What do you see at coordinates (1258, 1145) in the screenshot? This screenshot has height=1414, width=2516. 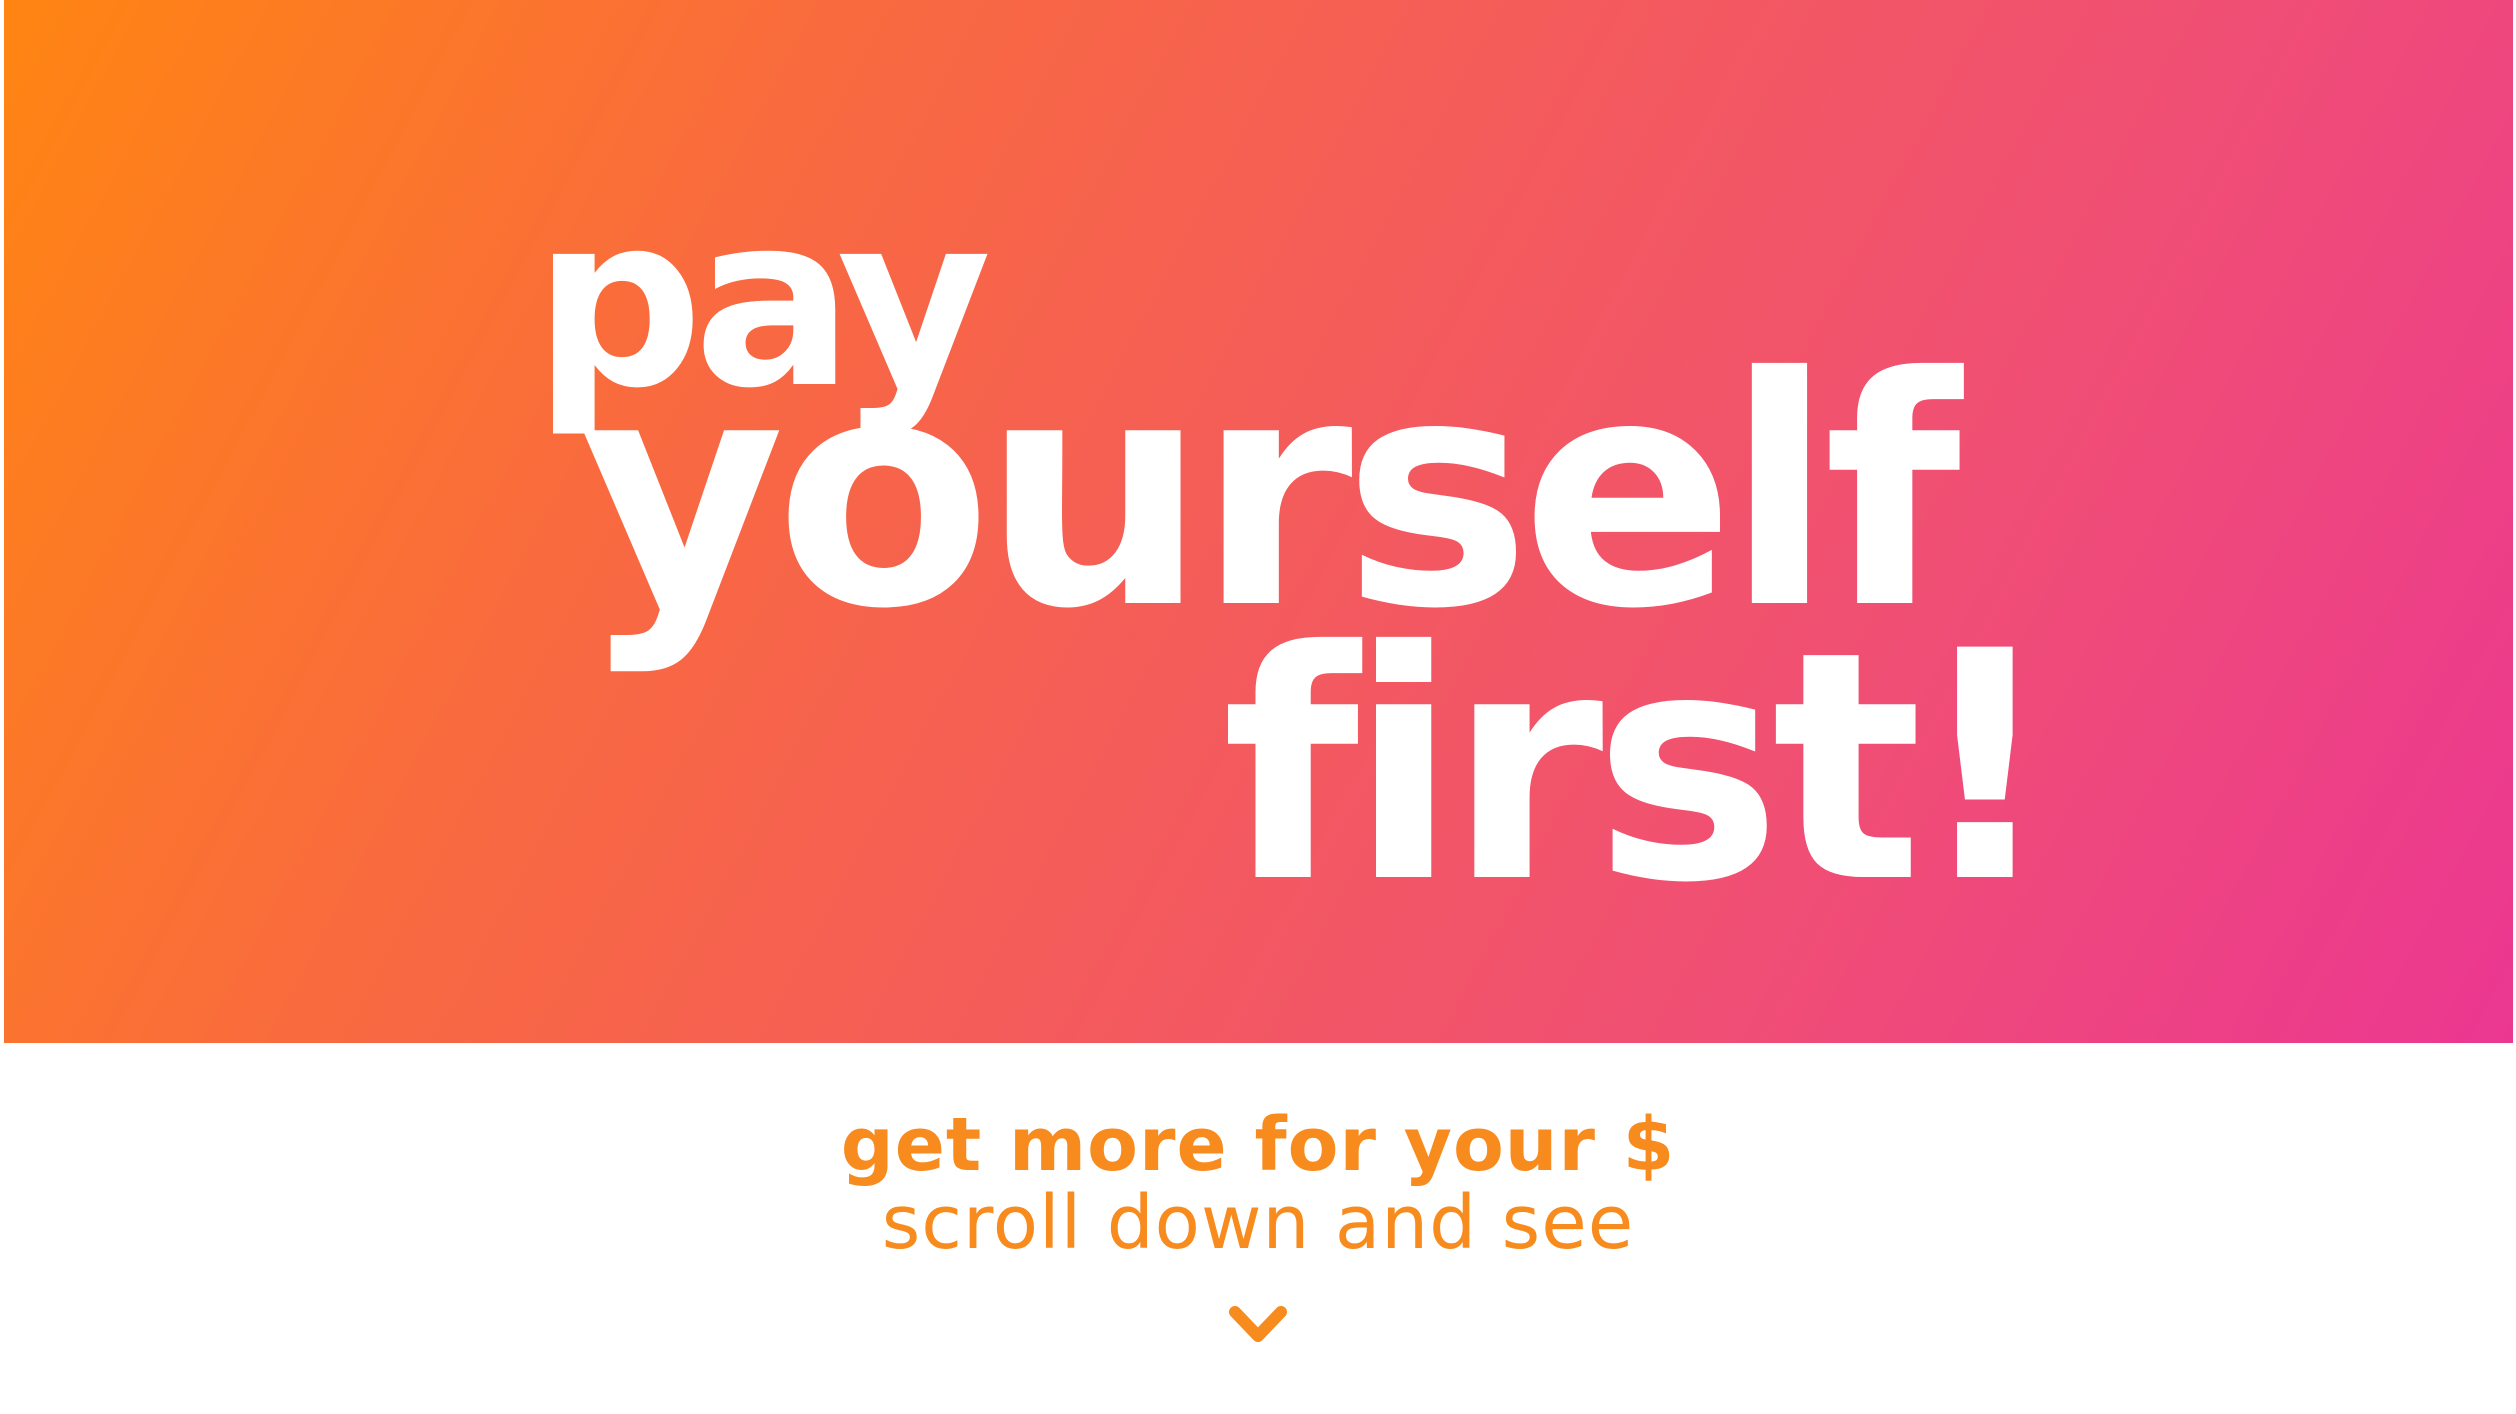 I see `tagline-strong: get more for your $` at bounding box center [1258, 1145].